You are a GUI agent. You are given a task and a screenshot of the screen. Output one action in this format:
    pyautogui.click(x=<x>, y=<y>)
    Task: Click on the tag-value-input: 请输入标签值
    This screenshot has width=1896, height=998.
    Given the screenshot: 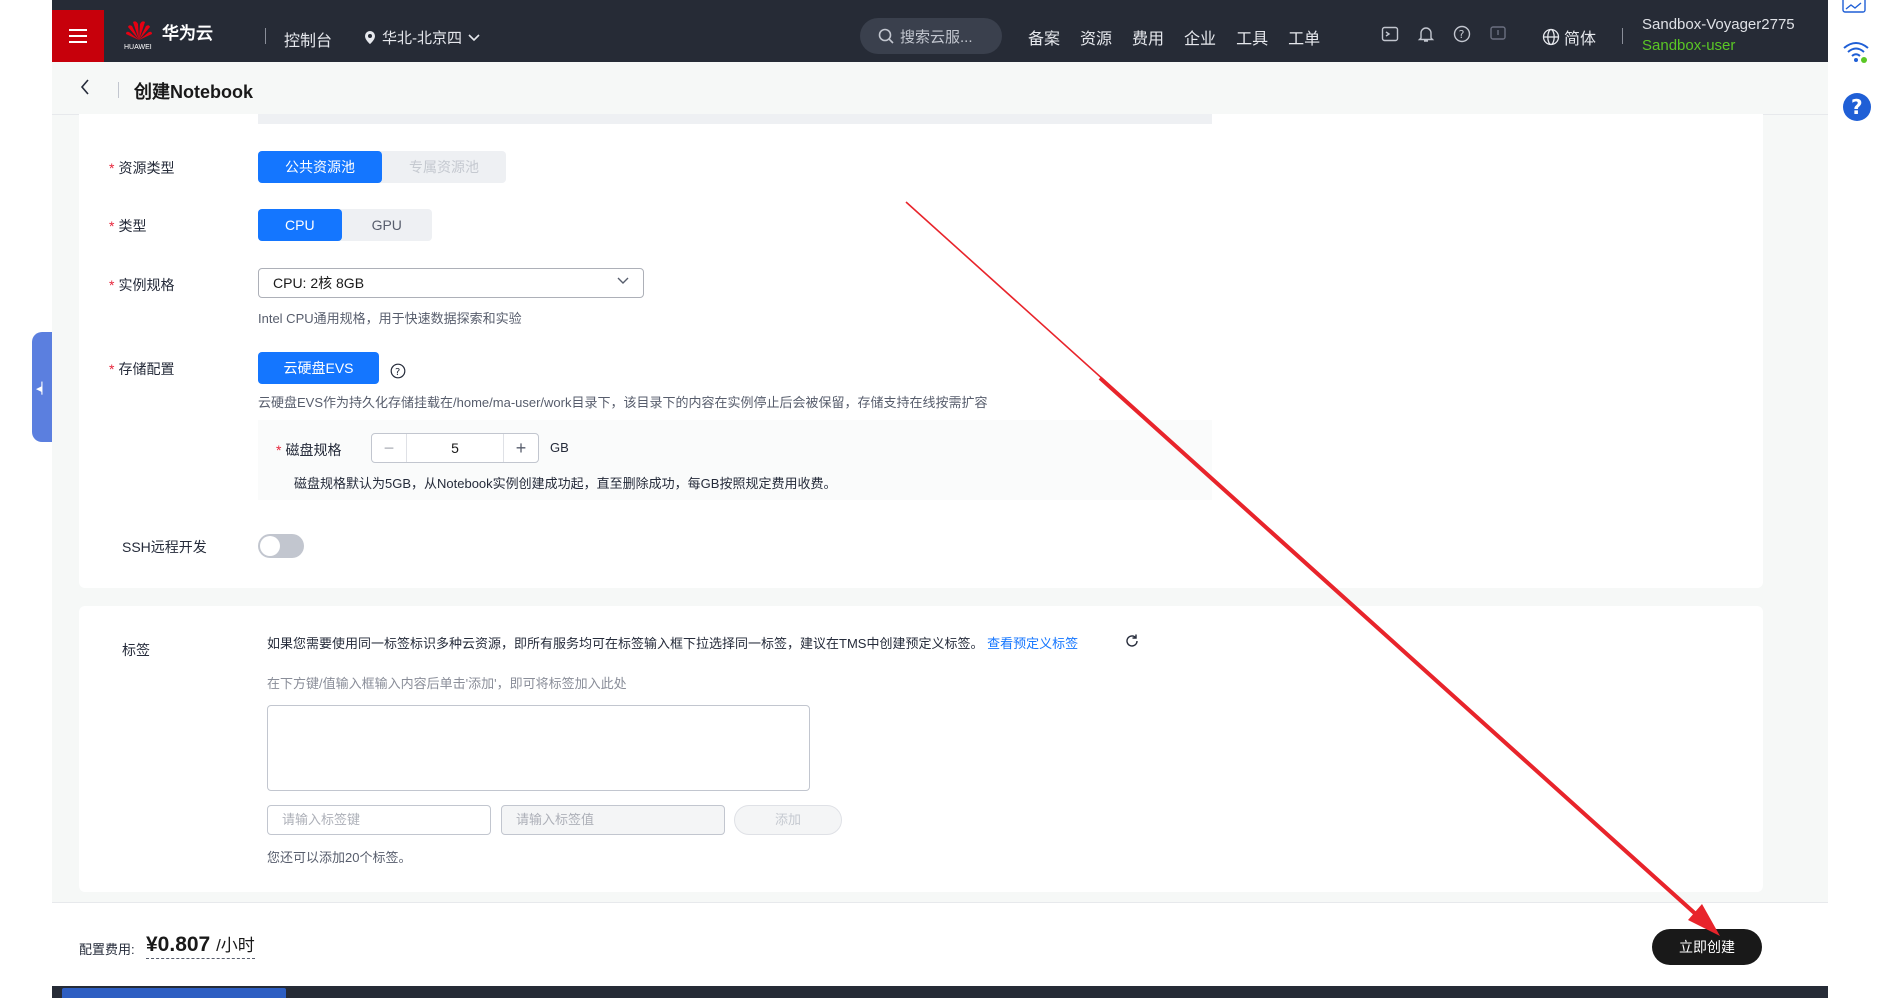 What is the action you would take?
    pyautogui.click(x=613, y=820)
    